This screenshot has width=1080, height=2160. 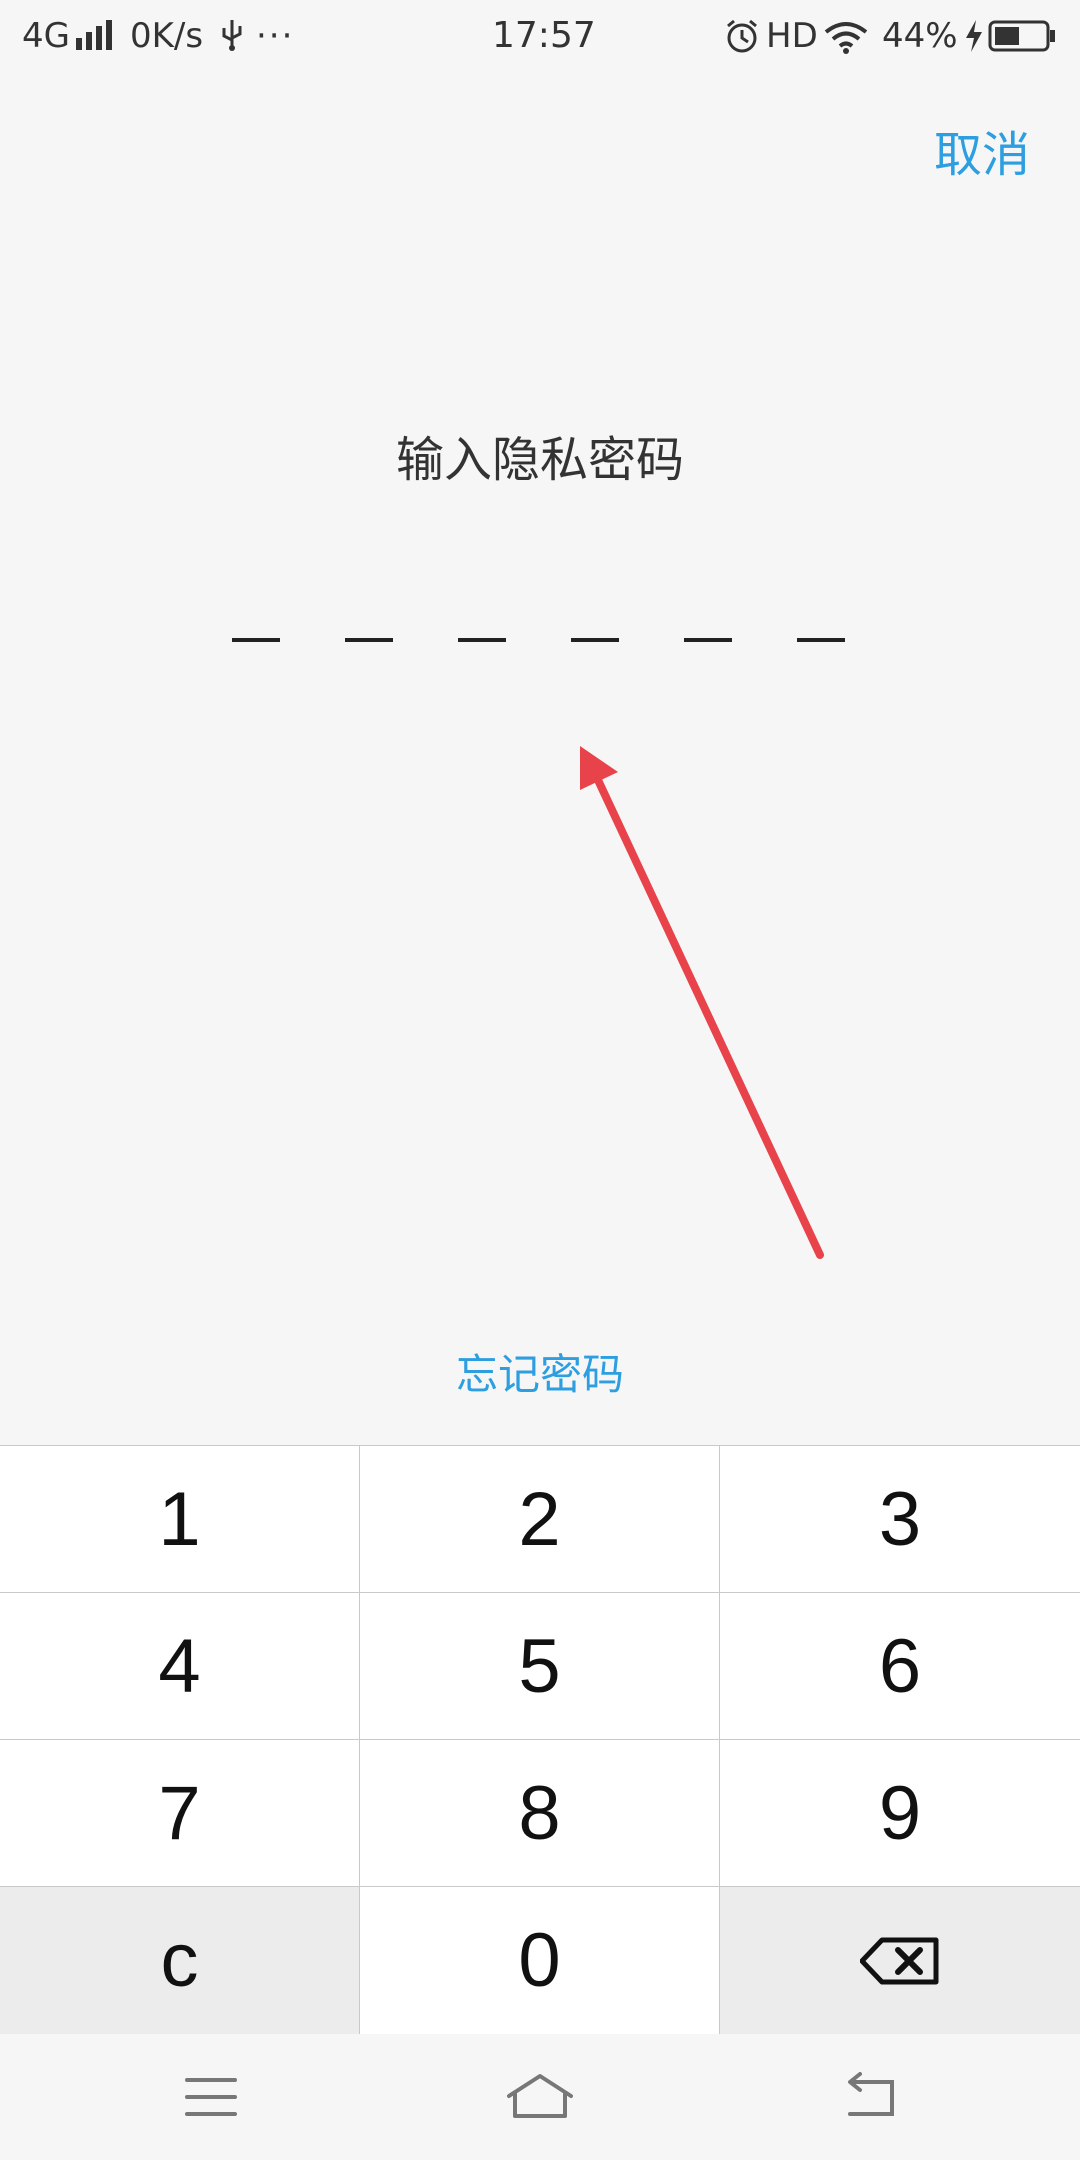 I want to click on key-6: 6, so click(x=900, y=1666).